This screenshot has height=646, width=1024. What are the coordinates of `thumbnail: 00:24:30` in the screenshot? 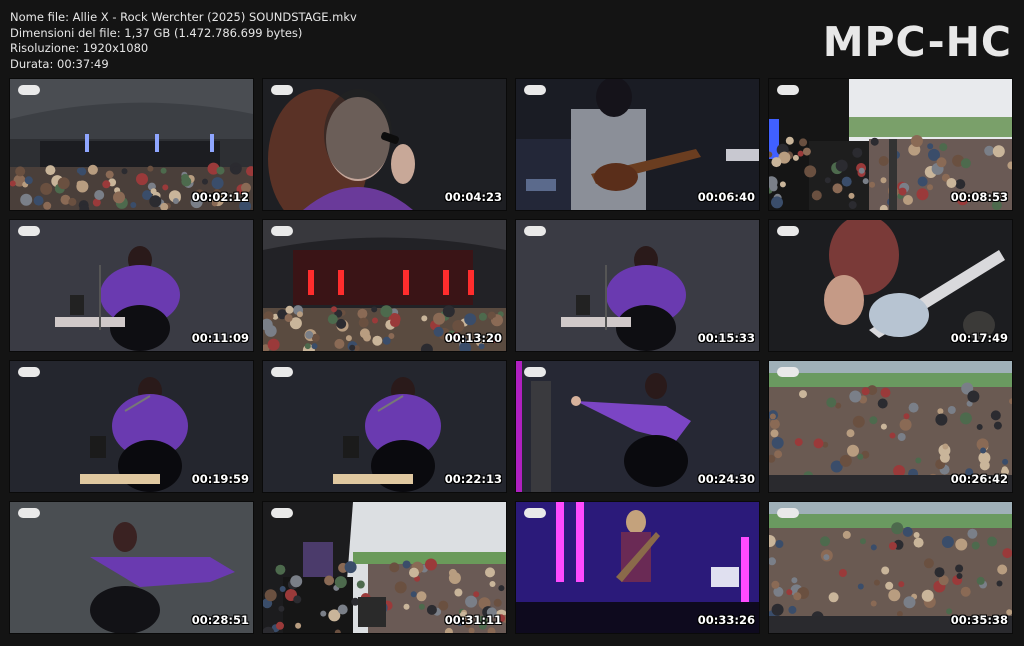 It's located at (637, 426).